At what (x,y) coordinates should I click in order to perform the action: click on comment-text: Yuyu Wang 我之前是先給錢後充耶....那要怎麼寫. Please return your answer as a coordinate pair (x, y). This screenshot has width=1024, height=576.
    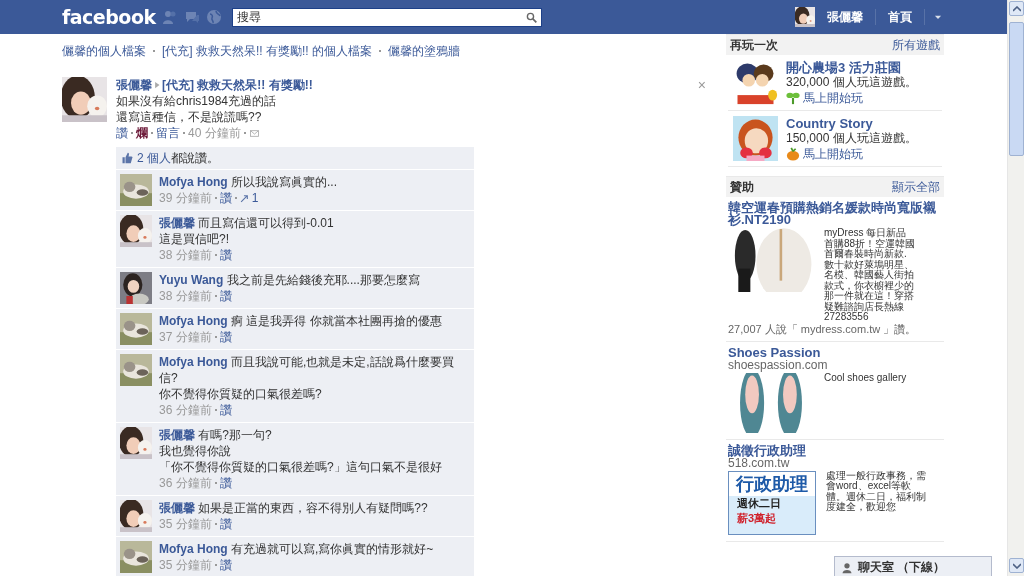
    Looking at the image, I should click on (289, 280).